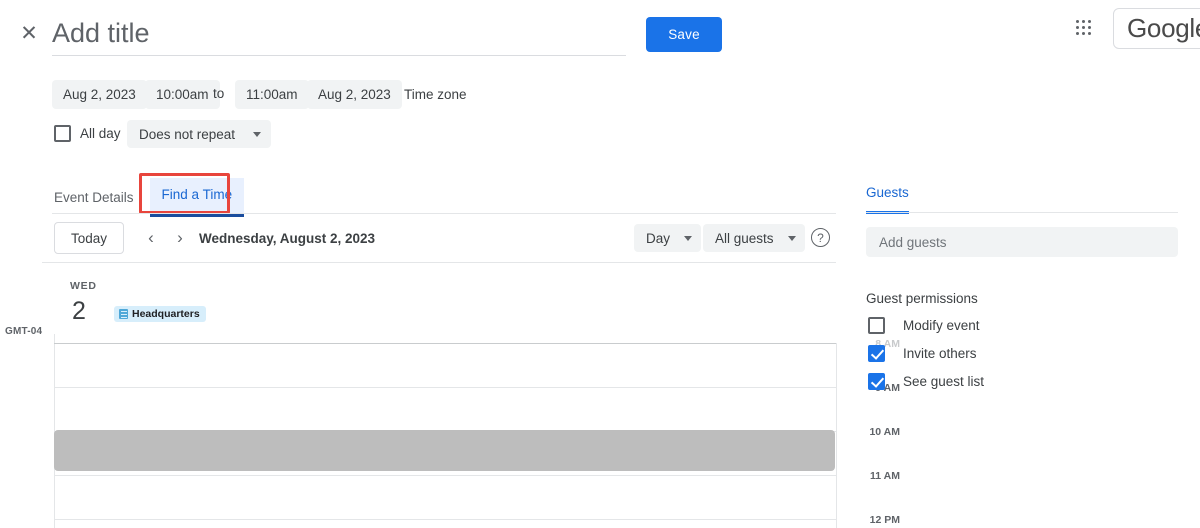 Image resolution: width=1200 pixels, height=528 pixels. Describe the element at coordinates (944, 381) in the screenshot. I see `see-guest-list-label: See guest list` at that location.